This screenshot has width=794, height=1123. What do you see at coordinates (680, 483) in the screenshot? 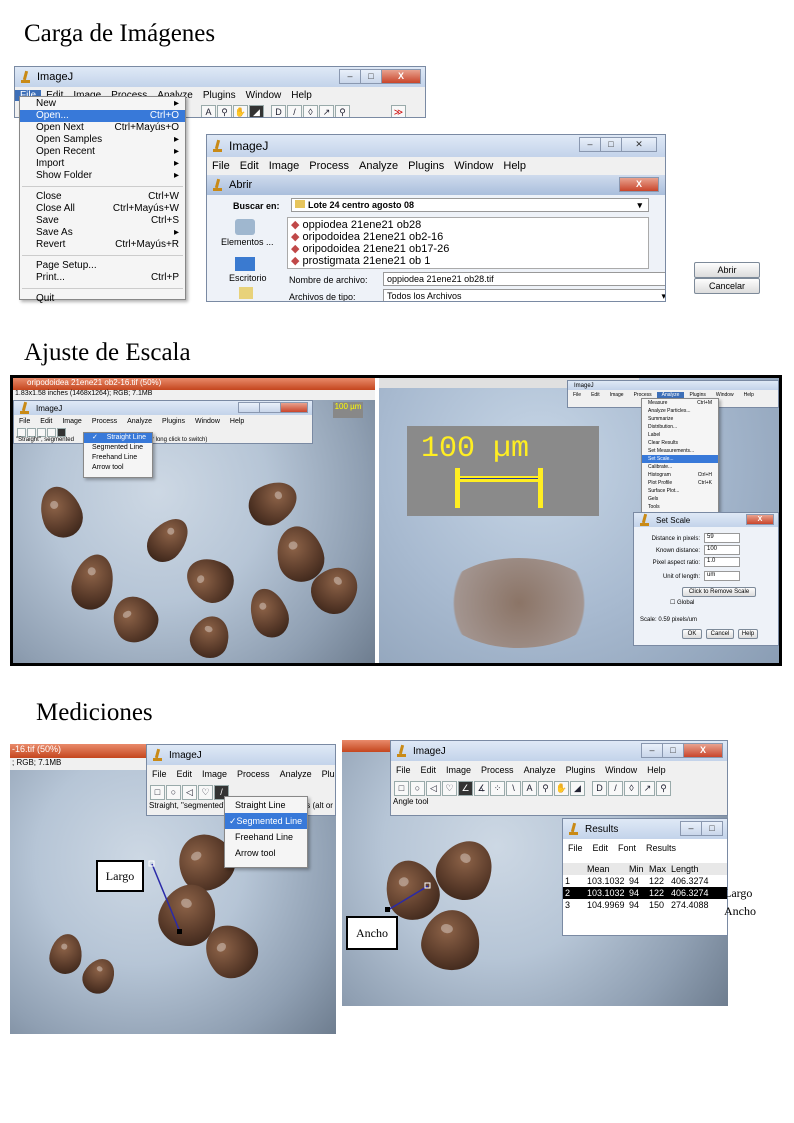
I see `menu-plot-profile: Plot Profile Ctrl+K` at bounding box center [680, 483].